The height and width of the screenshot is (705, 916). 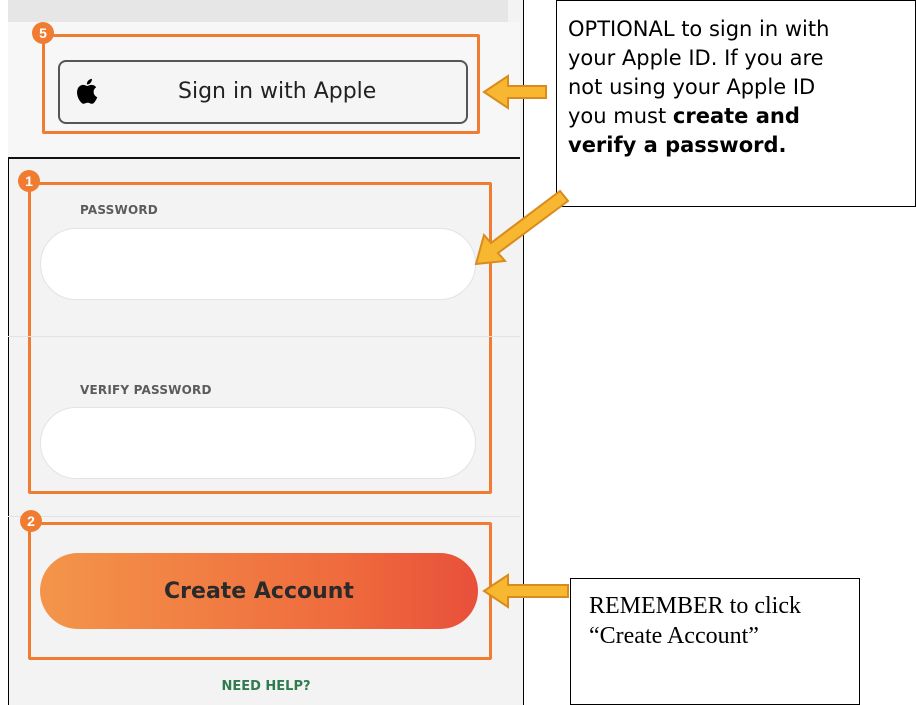 I want to click on arrow-diagonal-icon, so click(x=522, y=227).